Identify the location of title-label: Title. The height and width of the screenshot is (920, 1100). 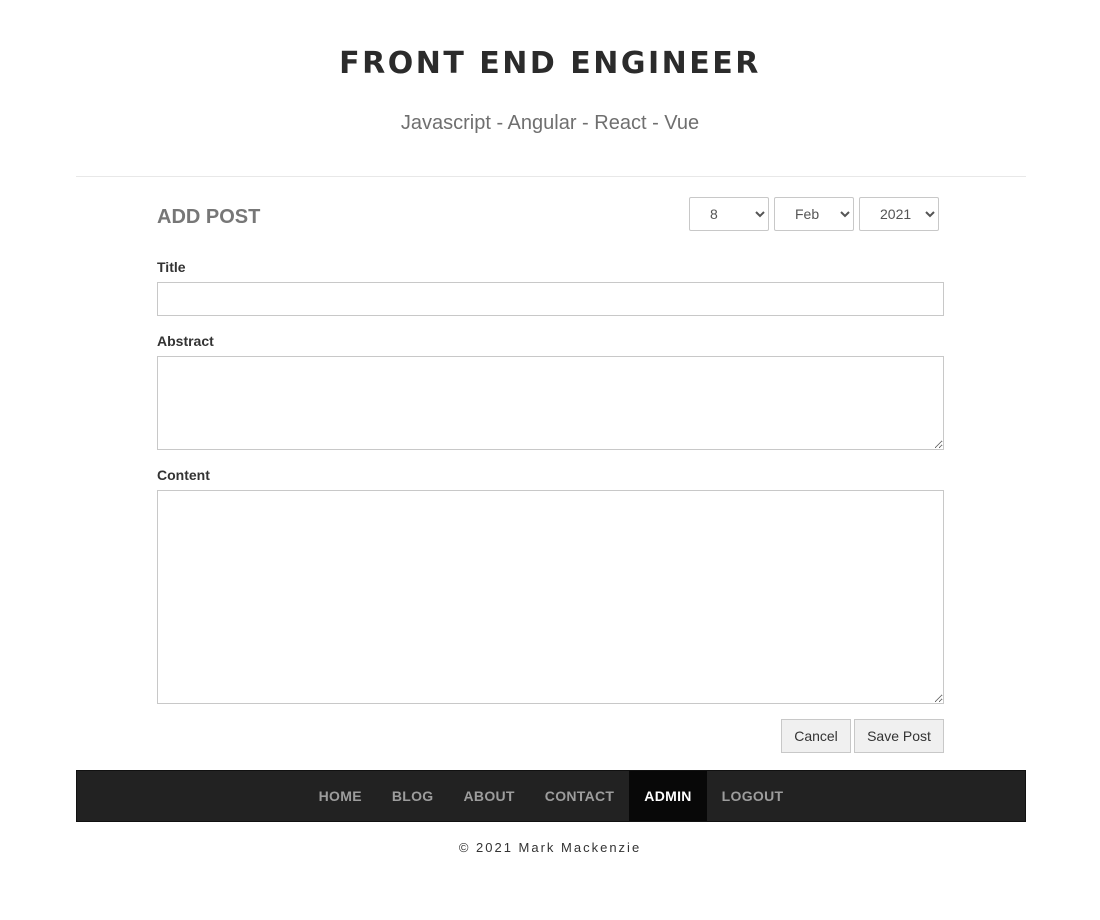
(171, 267).